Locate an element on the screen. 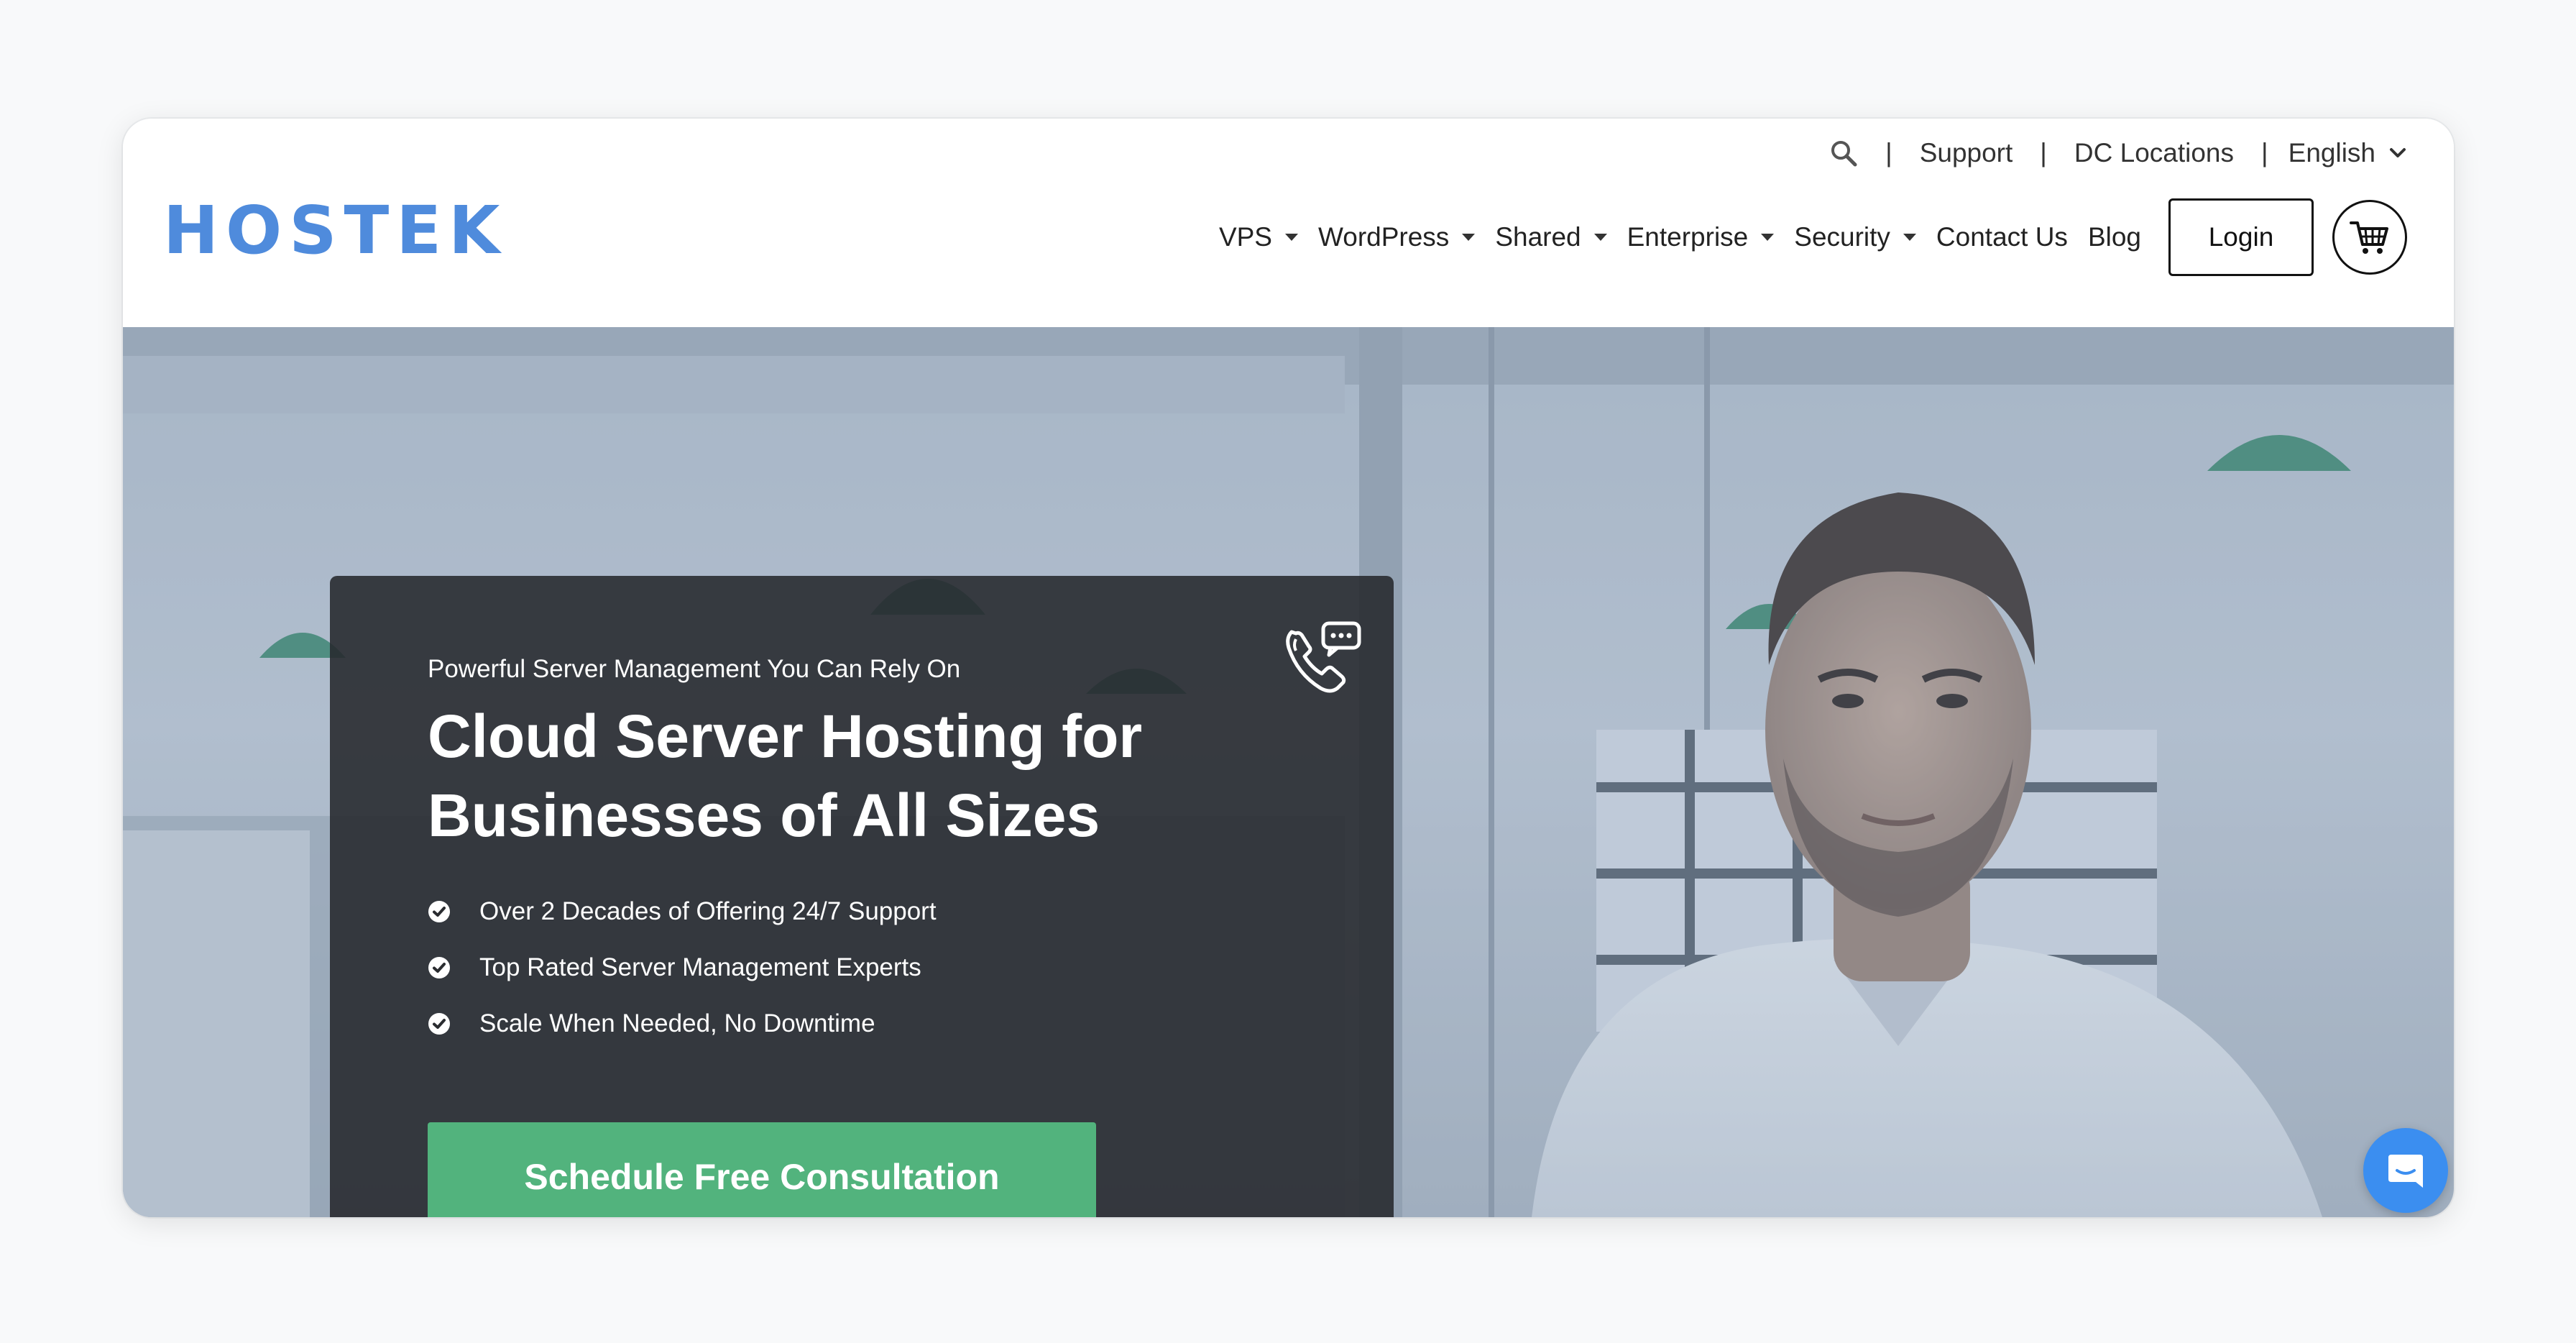 Image resolution: width=2576 pixels, height=1343 pixels. nav-item-vps: VPS is located at coordinates (1258, 237).